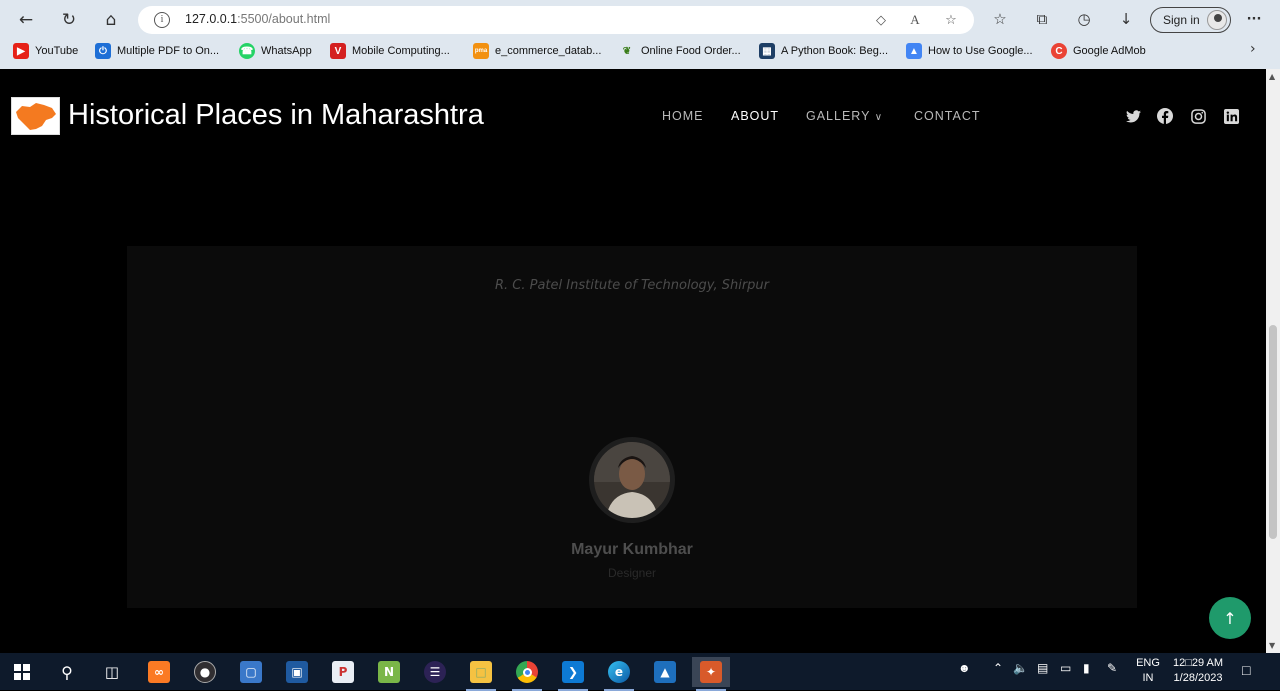 This screenshot has height=691, width=1280. I want to click on edge-icon: e, so click(619, 674).